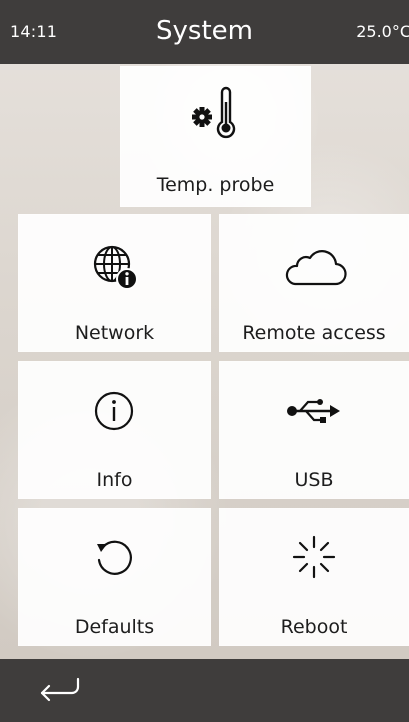 This screenshot has width=409, height=722. I want to click on globe-info-icon, so click(115, 267).